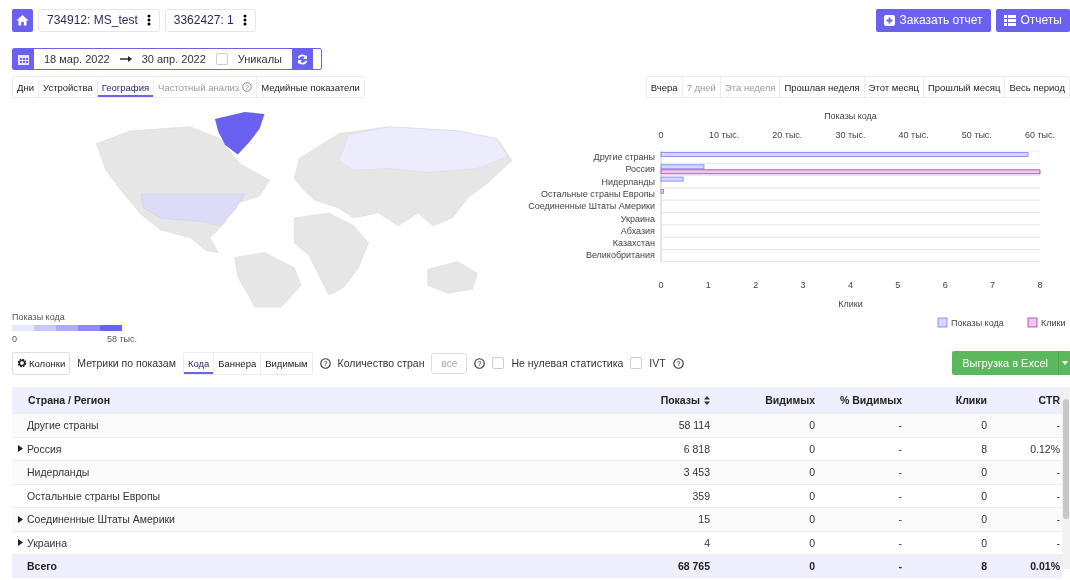  I want to click on category-label: Казахстан, so click(633, 243).